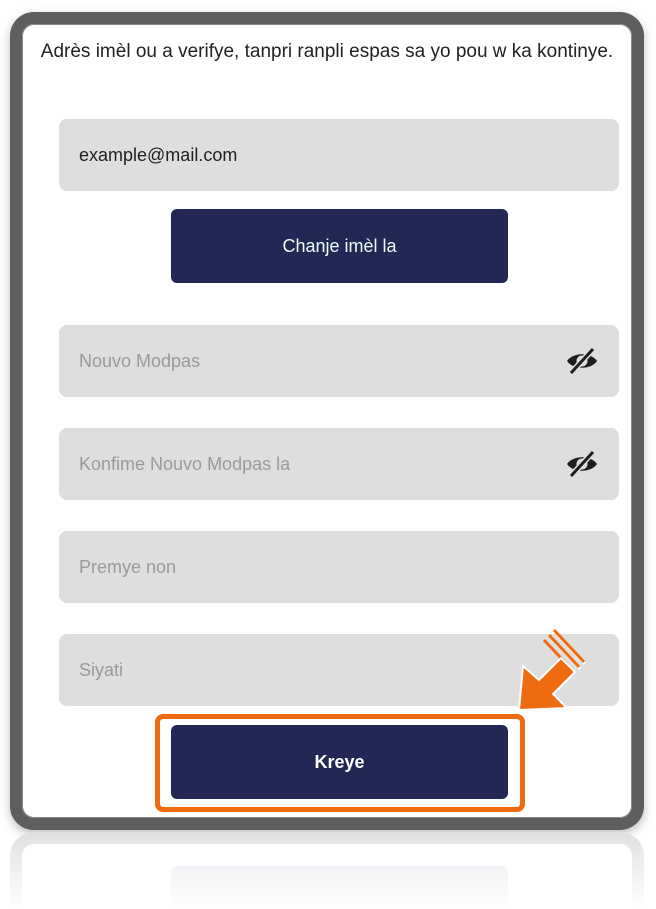 This screenshot has height=909, width=656. I want to click on new-password-placeholder: Nouvo Modpas, so click(140, 360).